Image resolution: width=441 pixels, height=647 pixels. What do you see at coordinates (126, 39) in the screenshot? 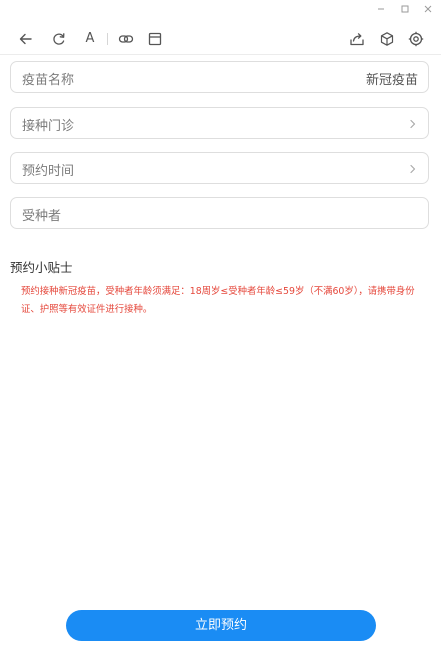
I see `link-icon` at bounding box center [126, 39].